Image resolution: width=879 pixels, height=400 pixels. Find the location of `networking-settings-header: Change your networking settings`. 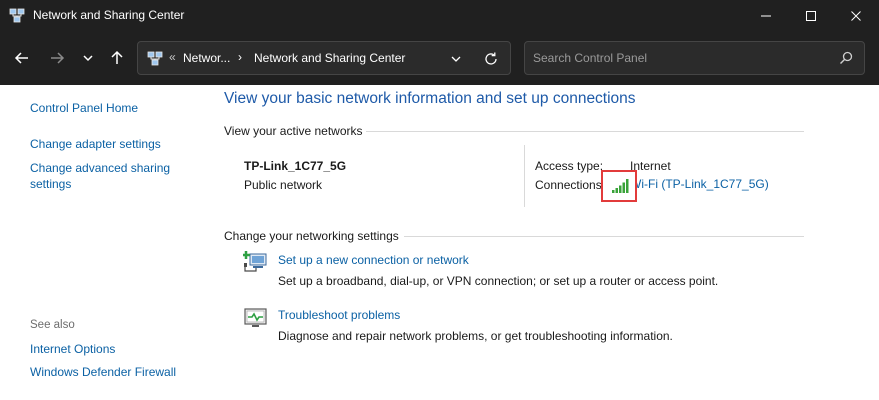

networking-settings-header: Change your networking settings is located at coordinates (311, 236).